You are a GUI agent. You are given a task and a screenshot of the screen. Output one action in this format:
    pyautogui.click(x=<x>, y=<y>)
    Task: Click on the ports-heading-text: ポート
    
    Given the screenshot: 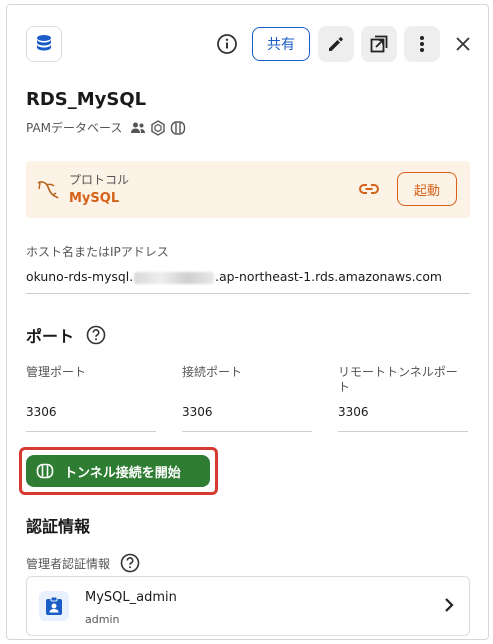 What is the action you would take?
    pyautogui.click(x=50, y=336)
    